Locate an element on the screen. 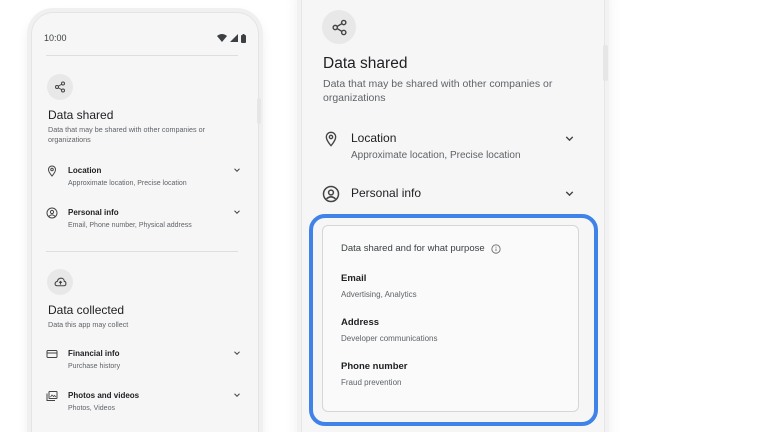  item-detail: Photos, Videos is located at coordinates (91, 408).